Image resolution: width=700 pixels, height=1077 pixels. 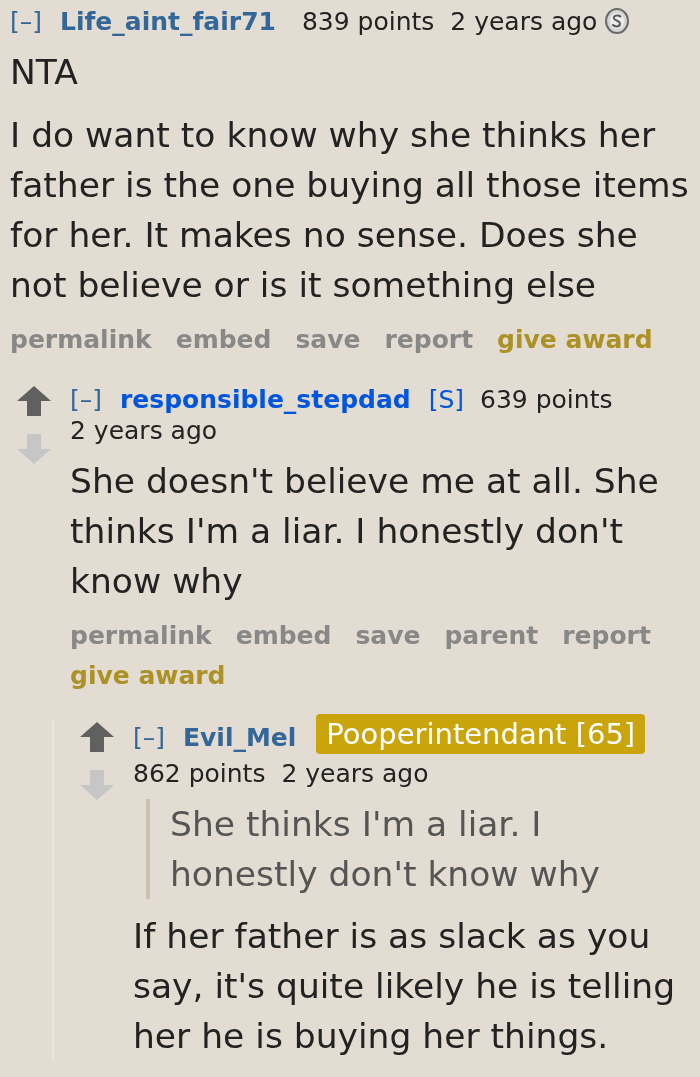 What do you see at coordinates (365, 531) in the screenshot?
I see `comment-text: She doesn't believe me at all. She thinks I'm a liar. I honestly don't know why` at bounding box center [365, 531].